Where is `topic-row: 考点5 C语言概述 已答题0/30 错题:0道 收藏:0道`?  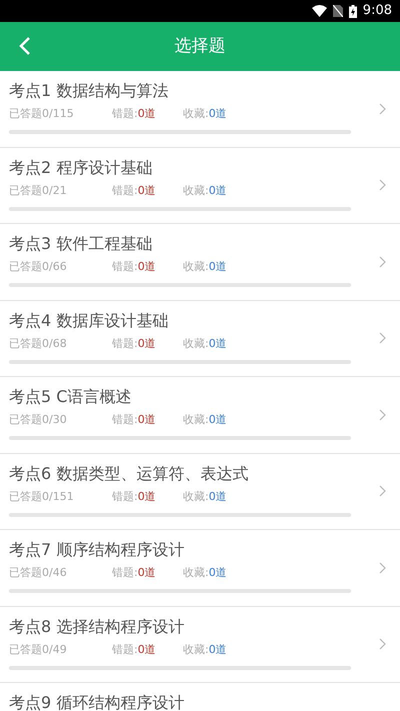 topic-row: 考点5 C语言概述 已答题0/30 错题:0道 收藏:0道 is located at coordinates (200, 415).